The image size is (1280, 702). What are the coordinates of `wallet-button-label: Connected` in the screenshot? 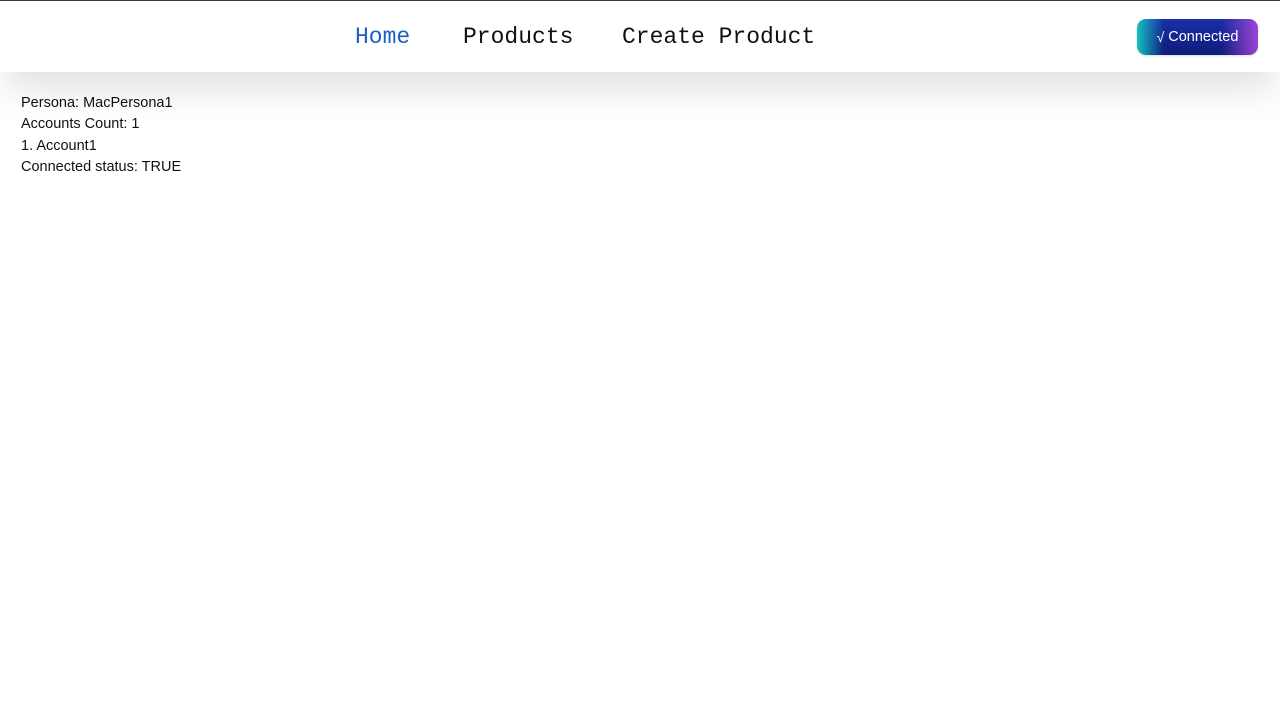 It's located at (1203, 37).